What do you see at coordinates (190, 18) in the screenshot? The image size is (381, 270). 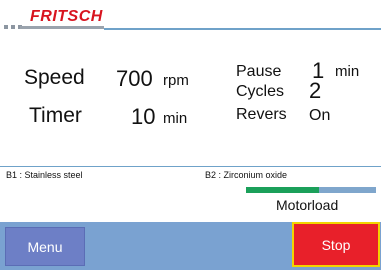 I see `brand-header: FRITSCH` at bounding box center [190, 18].